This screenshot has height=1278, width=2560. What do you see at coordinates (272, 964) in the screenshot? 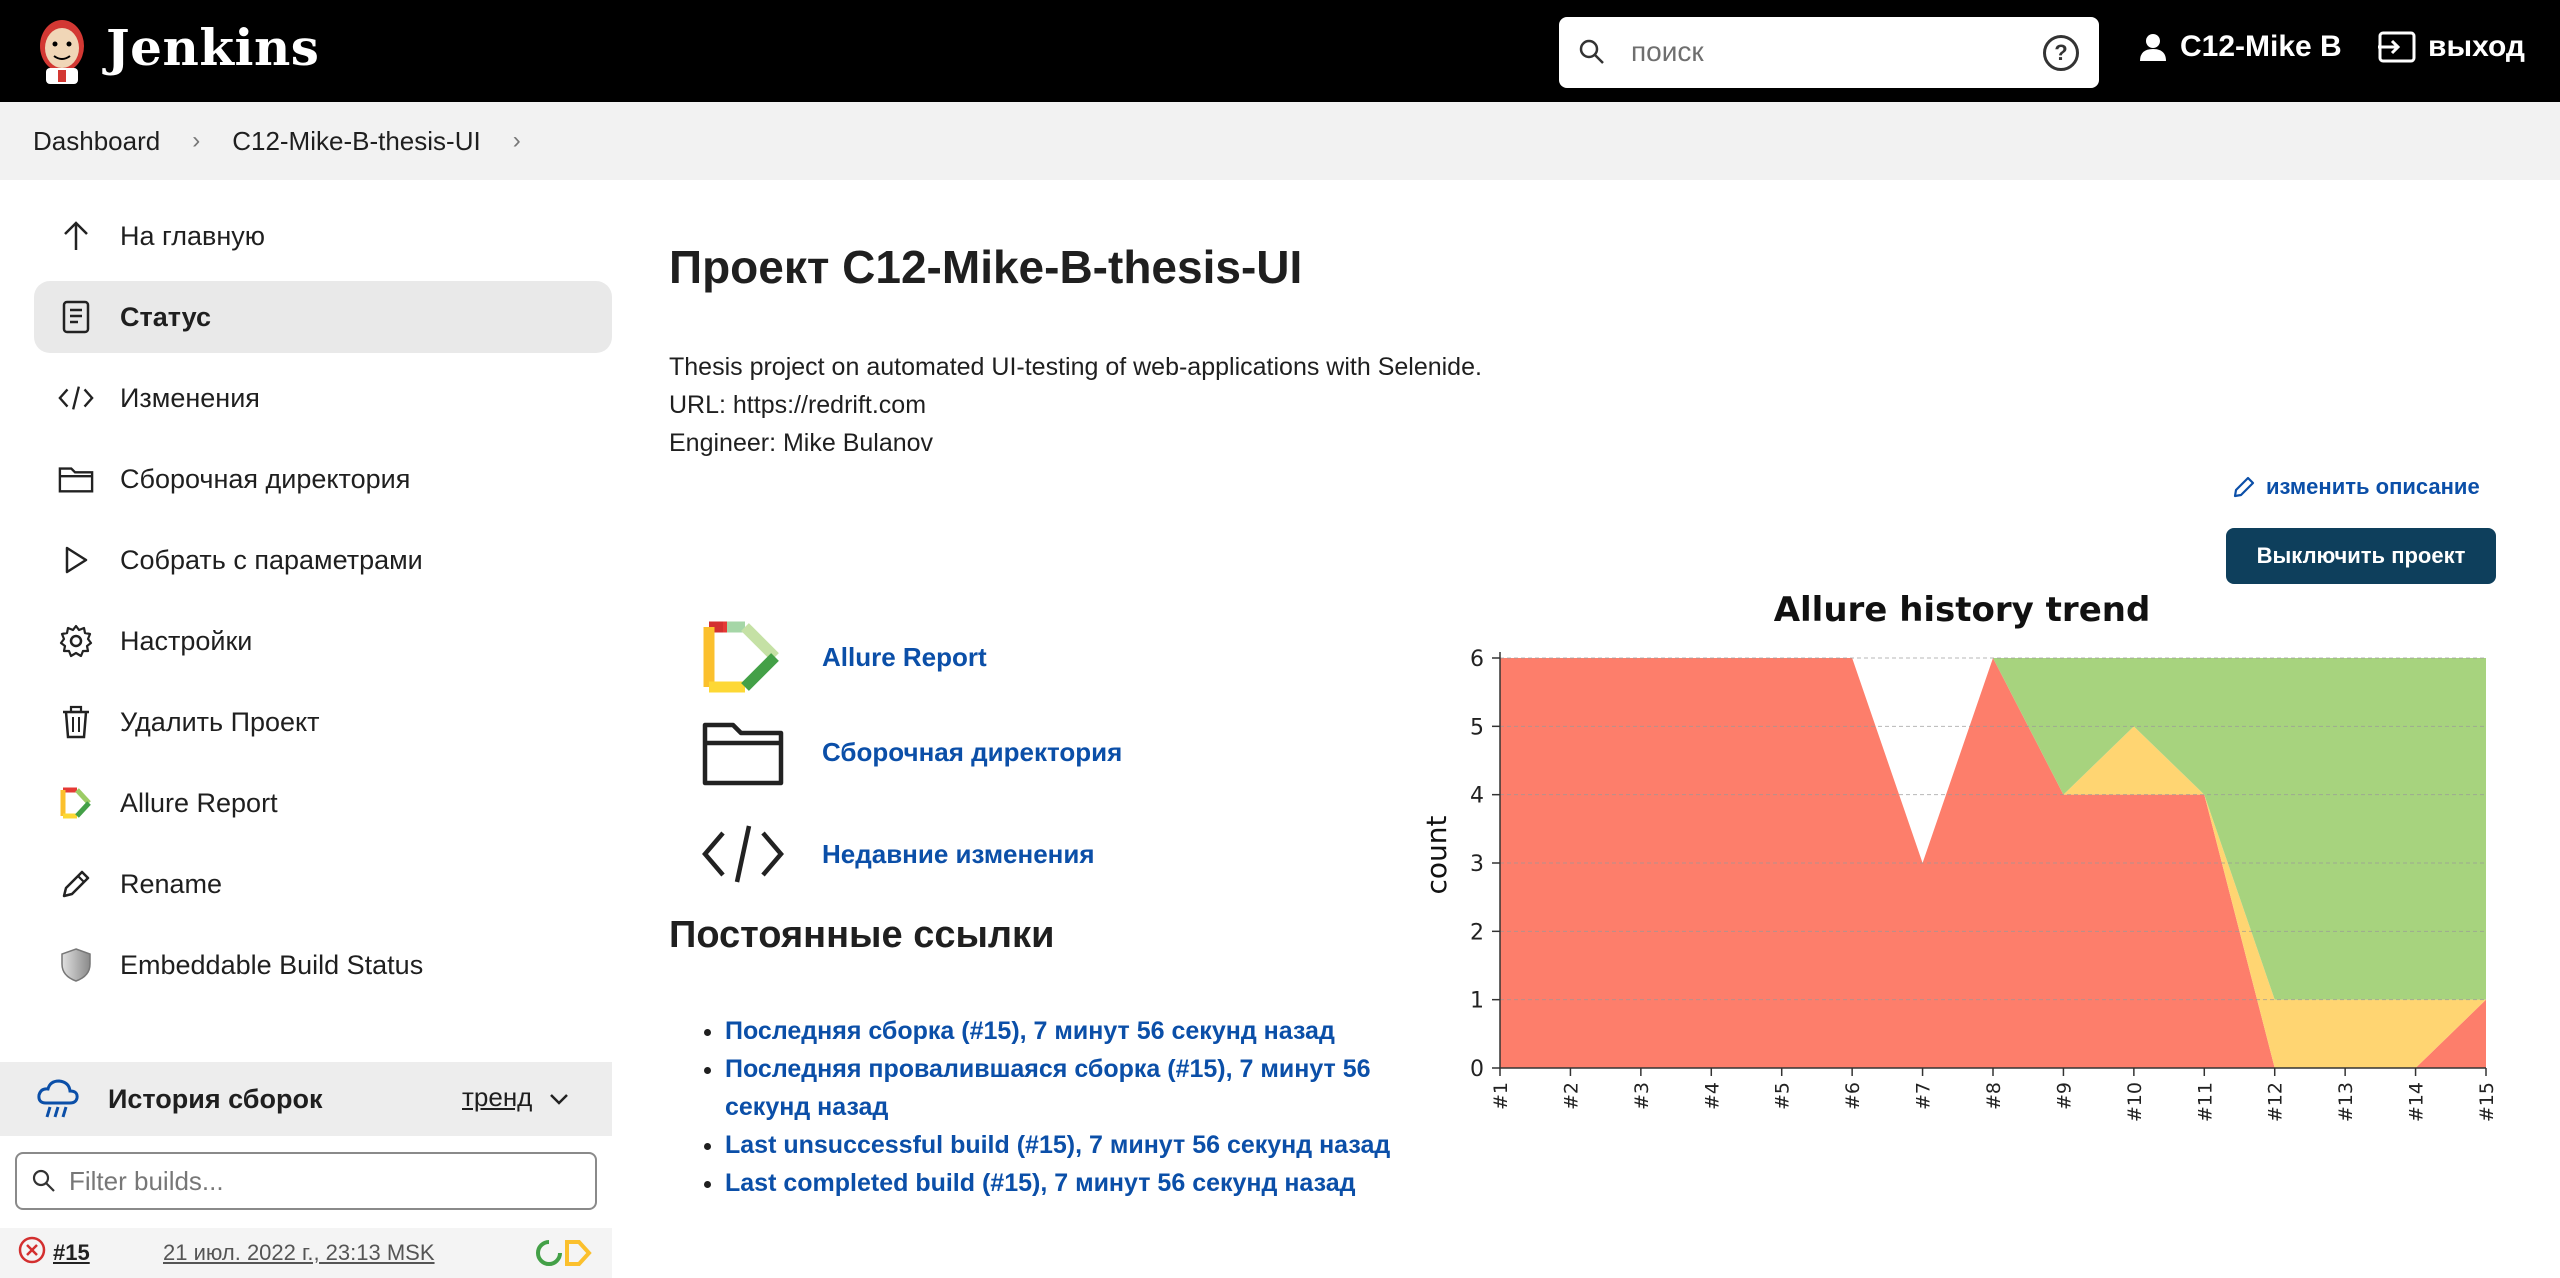
I see `sidebar-item-label: Embeddable Build Status` at bounding box center [272, 964].